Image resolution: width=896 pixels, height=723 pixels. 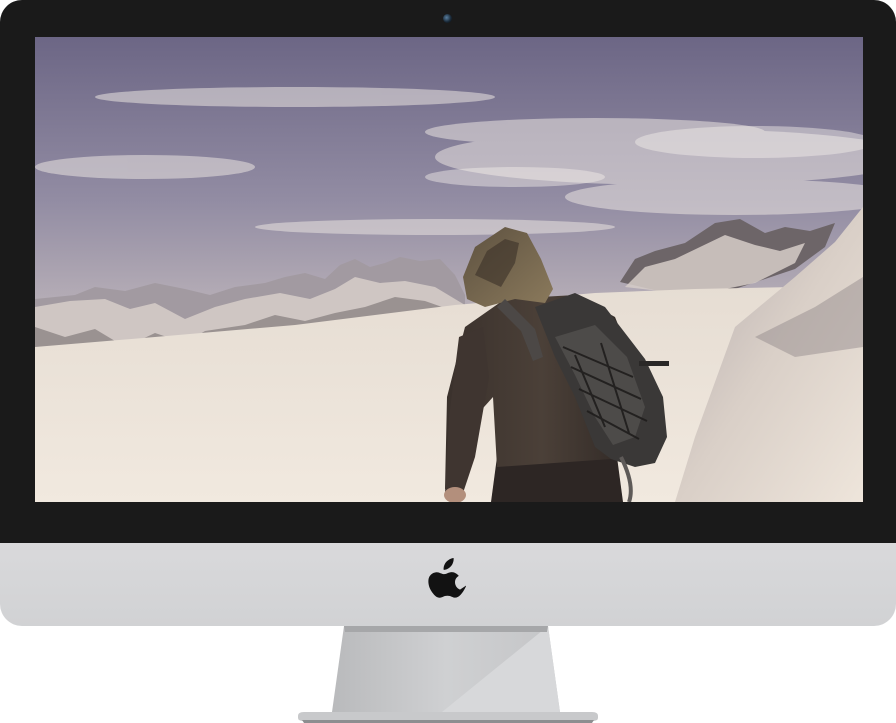 What do you see at coordinates (447, 18) in the screenshot?
I see `camera-icon` at bounding box center [447, 18].